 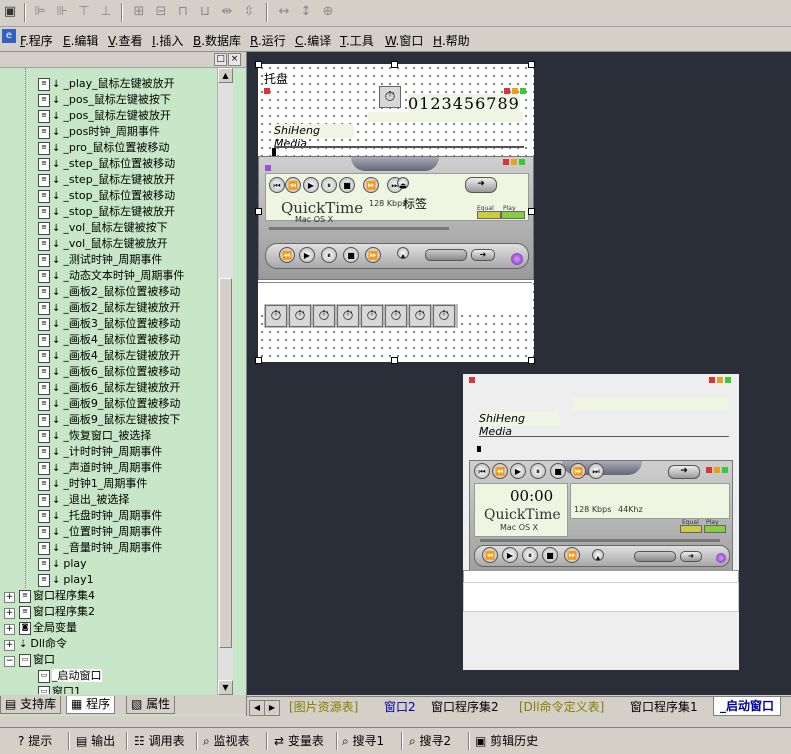 I want to click on tab-image-resources: [图片资源表], so click(x=323, y=707).